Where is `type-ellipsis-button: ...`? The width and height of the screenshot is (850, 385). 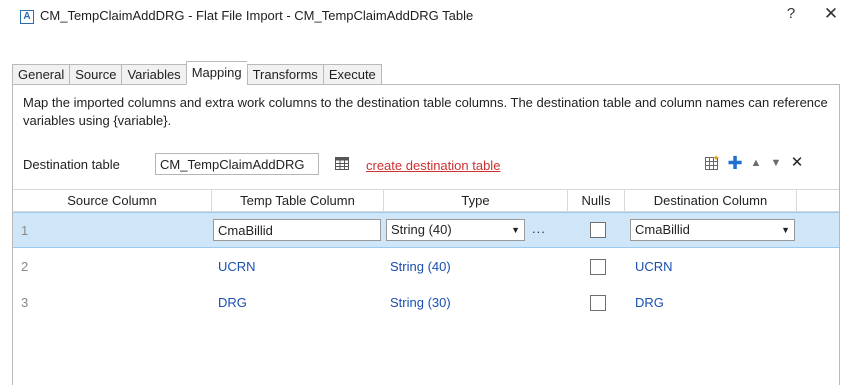 type-ellipsis-button: ... is located at coordinates (539, 229).